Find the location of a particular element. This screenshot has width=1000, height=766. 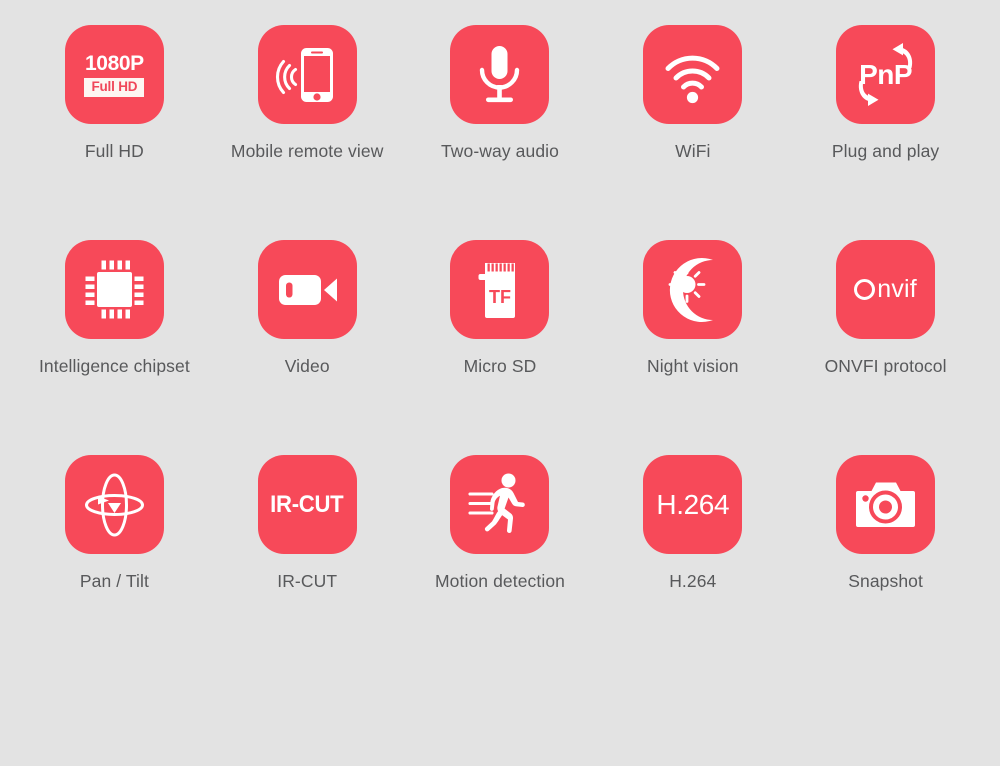

feature-label: Snapshot is located at coordinates (885, 581).